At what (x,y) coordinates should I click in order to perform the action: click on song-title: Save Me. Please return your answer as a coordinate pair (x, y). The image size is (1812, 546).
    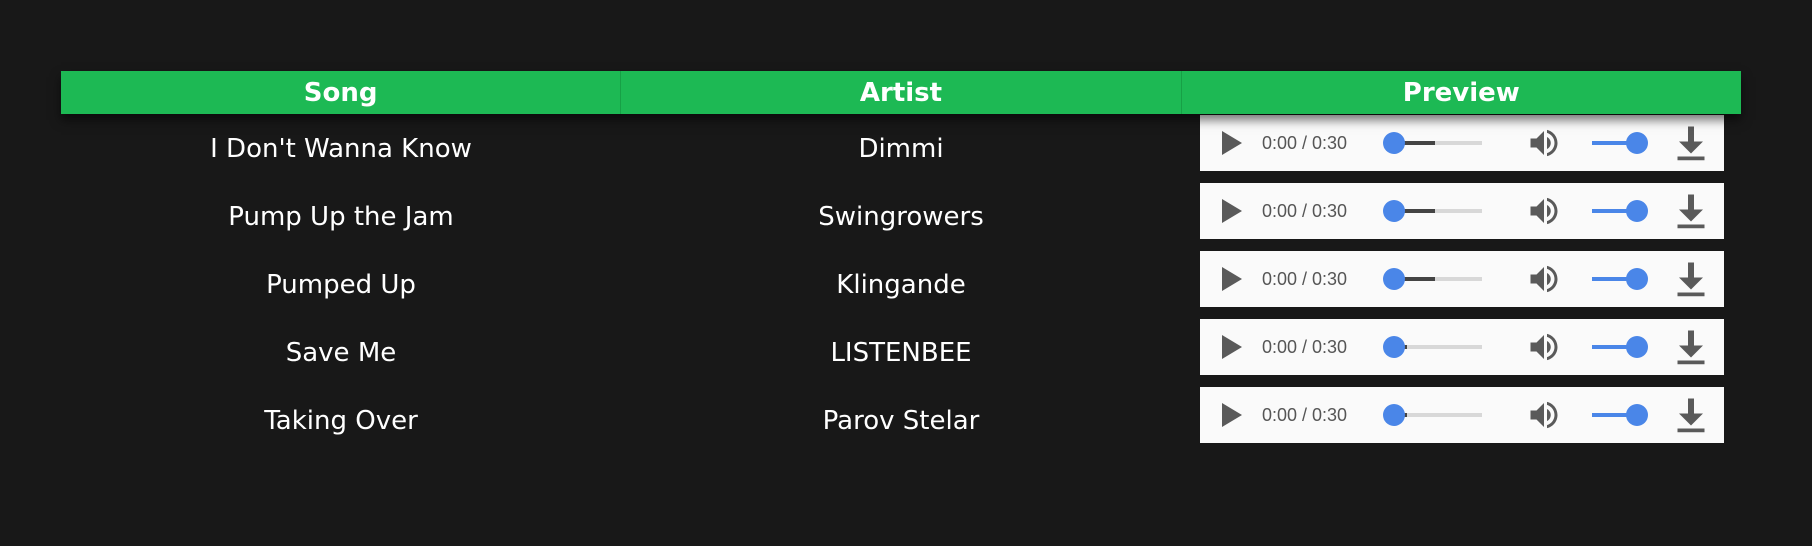
    Looking at the image, I should click on (341, 353).